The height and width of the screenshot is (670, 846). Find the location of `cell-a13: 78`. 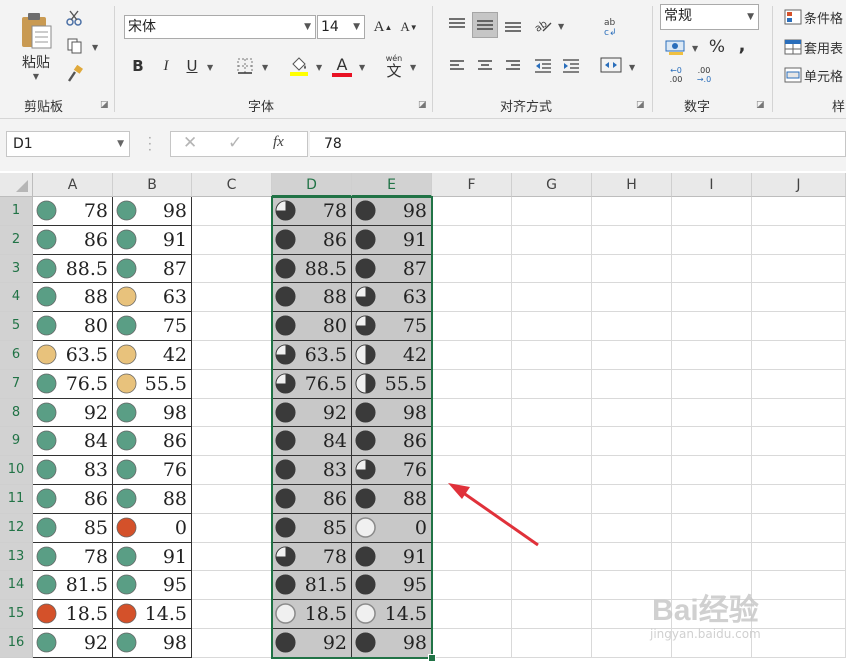

cell-a13: 78 is located at coordinates (73, 557).